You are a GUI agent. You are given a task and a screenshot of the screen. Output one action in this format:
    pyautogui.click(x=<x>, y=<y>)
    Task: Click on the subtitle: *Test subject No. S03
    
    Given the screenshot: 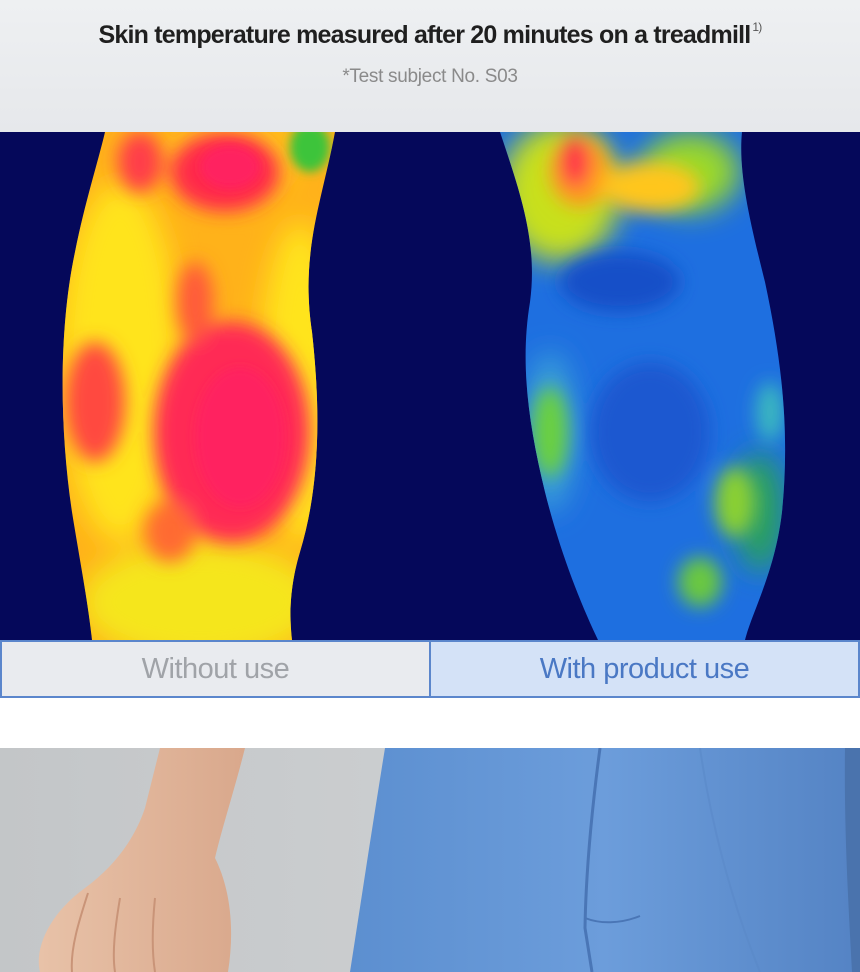 What is the action you would take?
    pyautogui.click(x=430, y=76)
    